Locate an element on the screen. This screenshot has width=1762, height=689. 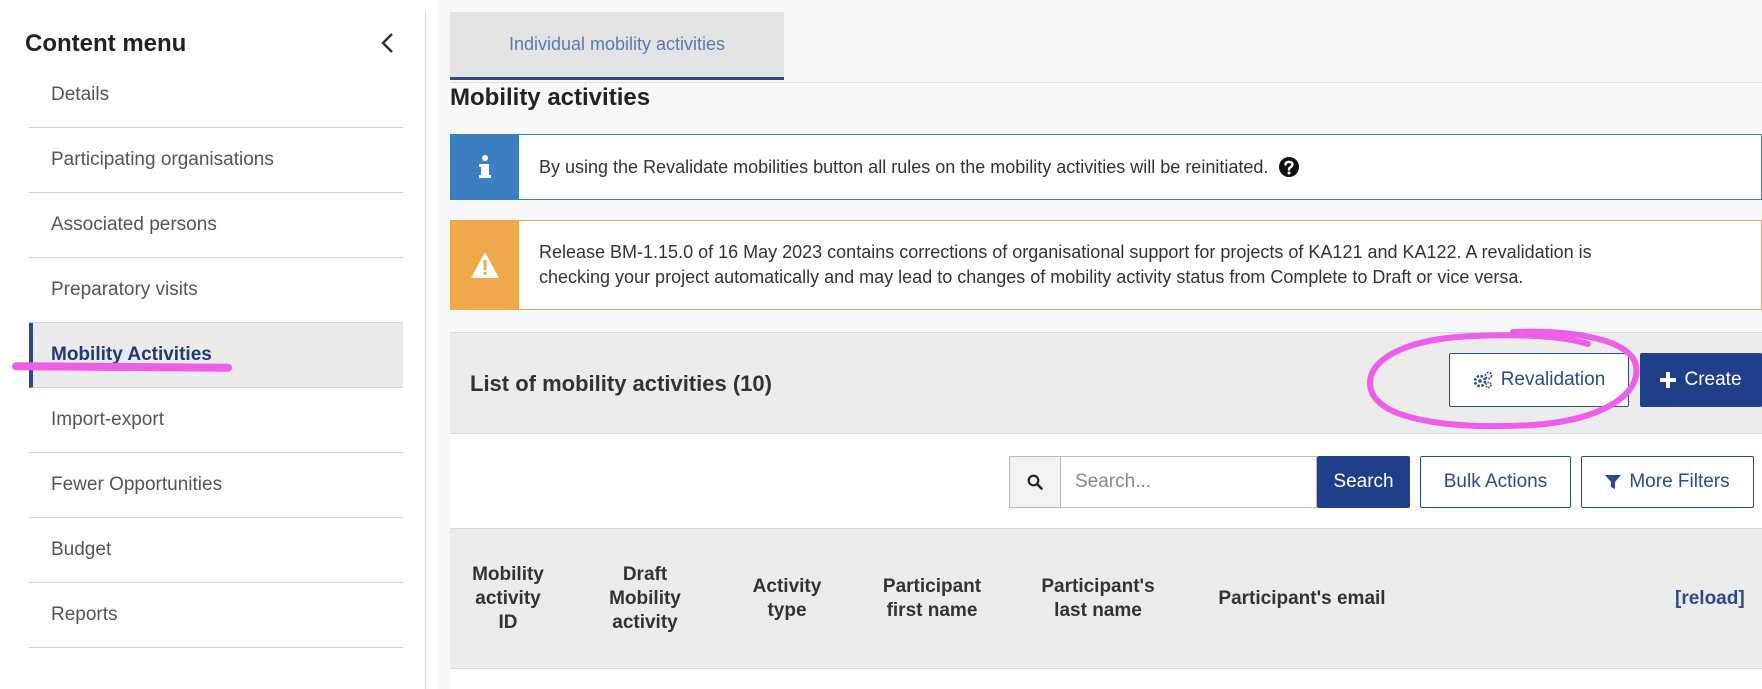
table-row is located at coordinates (1106, 679).